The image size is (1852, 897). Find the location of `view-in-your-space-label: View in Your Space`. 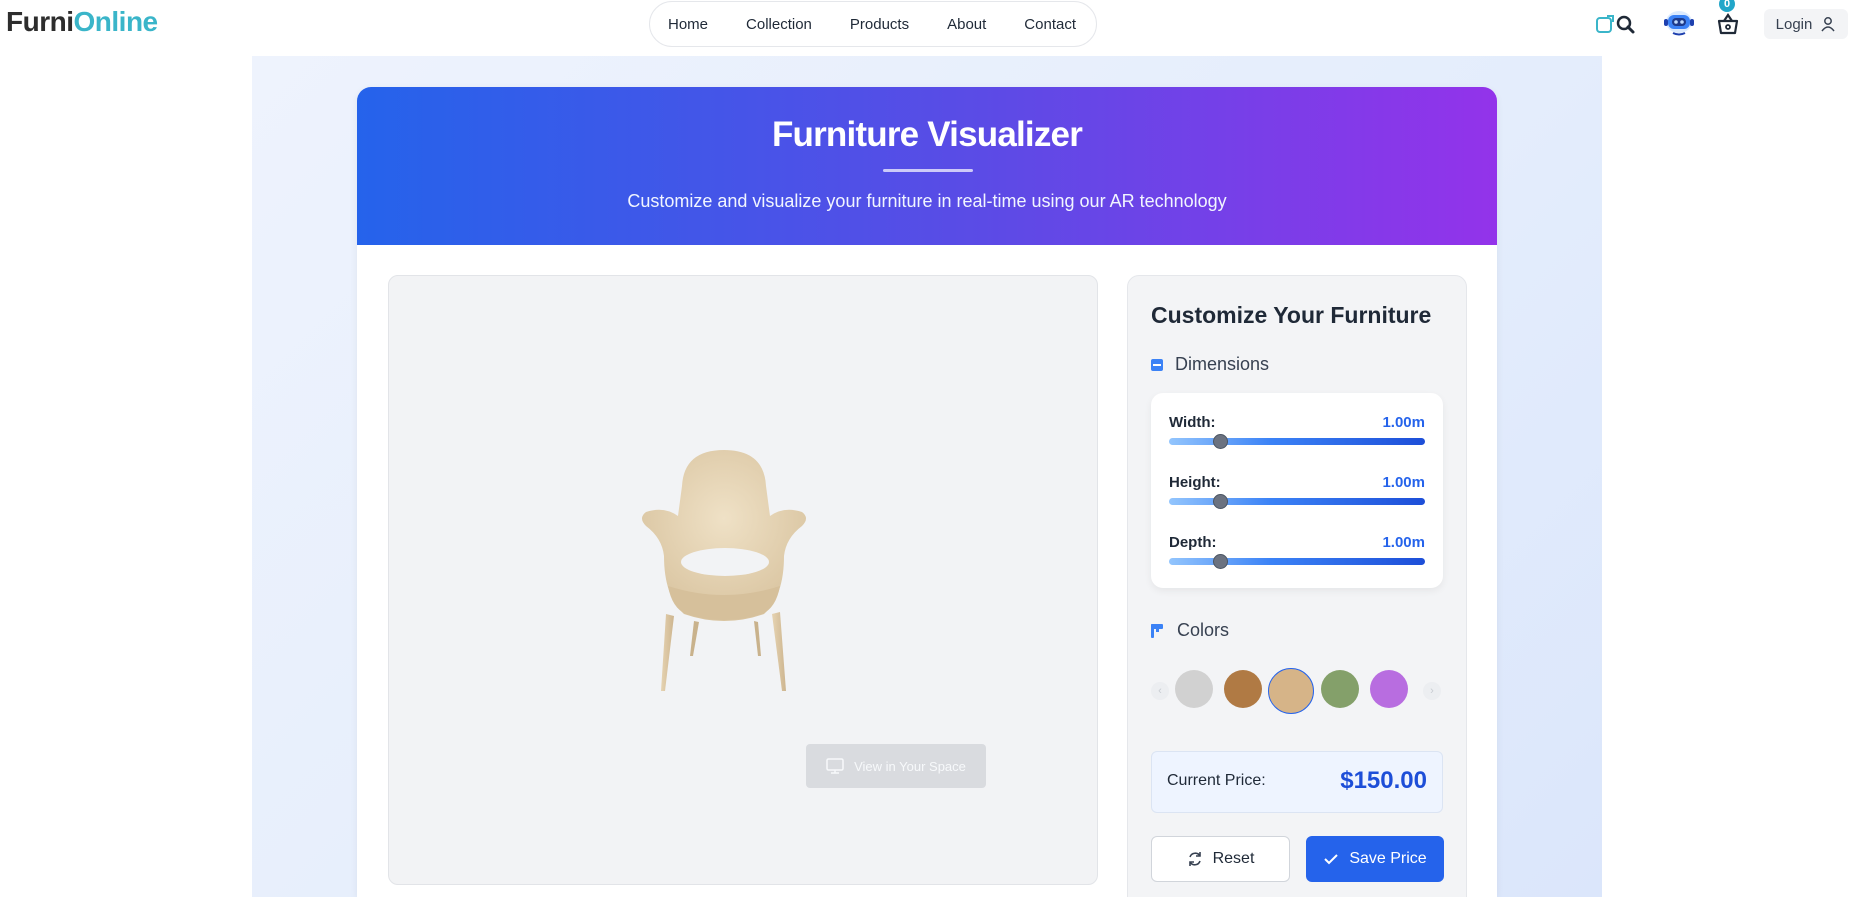

view-in-your-space-label: View in Your Space is located at coordinates (910, 766).